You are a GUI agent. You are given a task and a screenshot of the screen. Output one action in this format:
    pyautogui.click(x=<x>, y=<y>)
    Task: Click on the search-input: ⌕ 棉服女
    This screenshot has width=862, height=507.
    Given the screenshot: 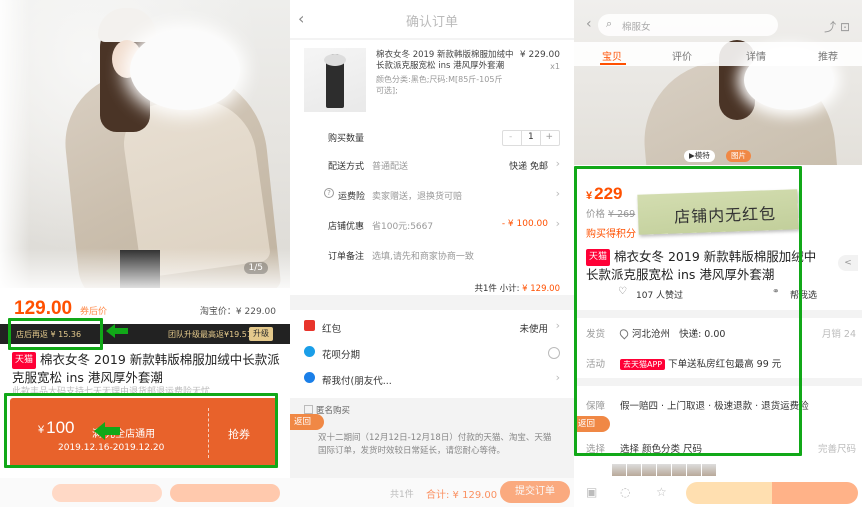 What is the action you would take?
    pyautogui.click(x=688, y=25)
    